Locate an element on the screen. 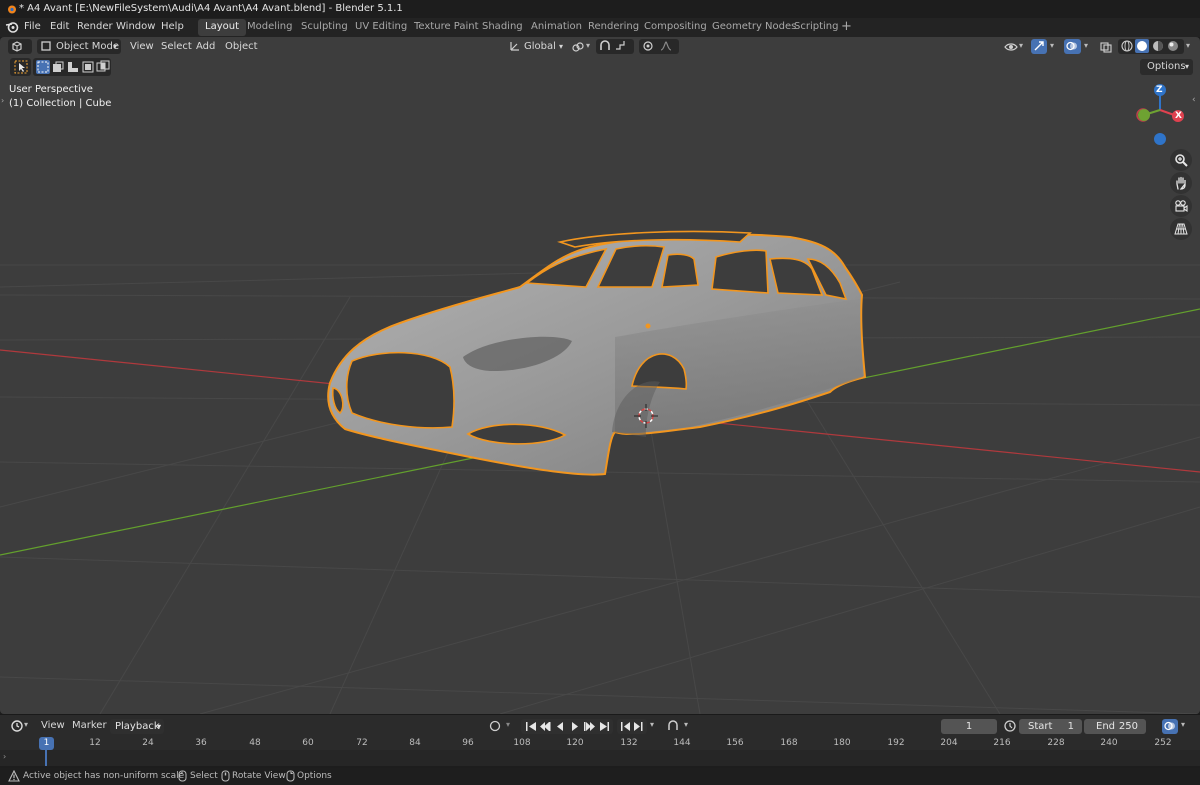 The image size is (1200, 785). blender-logo-icon is located at coordinates (12, 27).